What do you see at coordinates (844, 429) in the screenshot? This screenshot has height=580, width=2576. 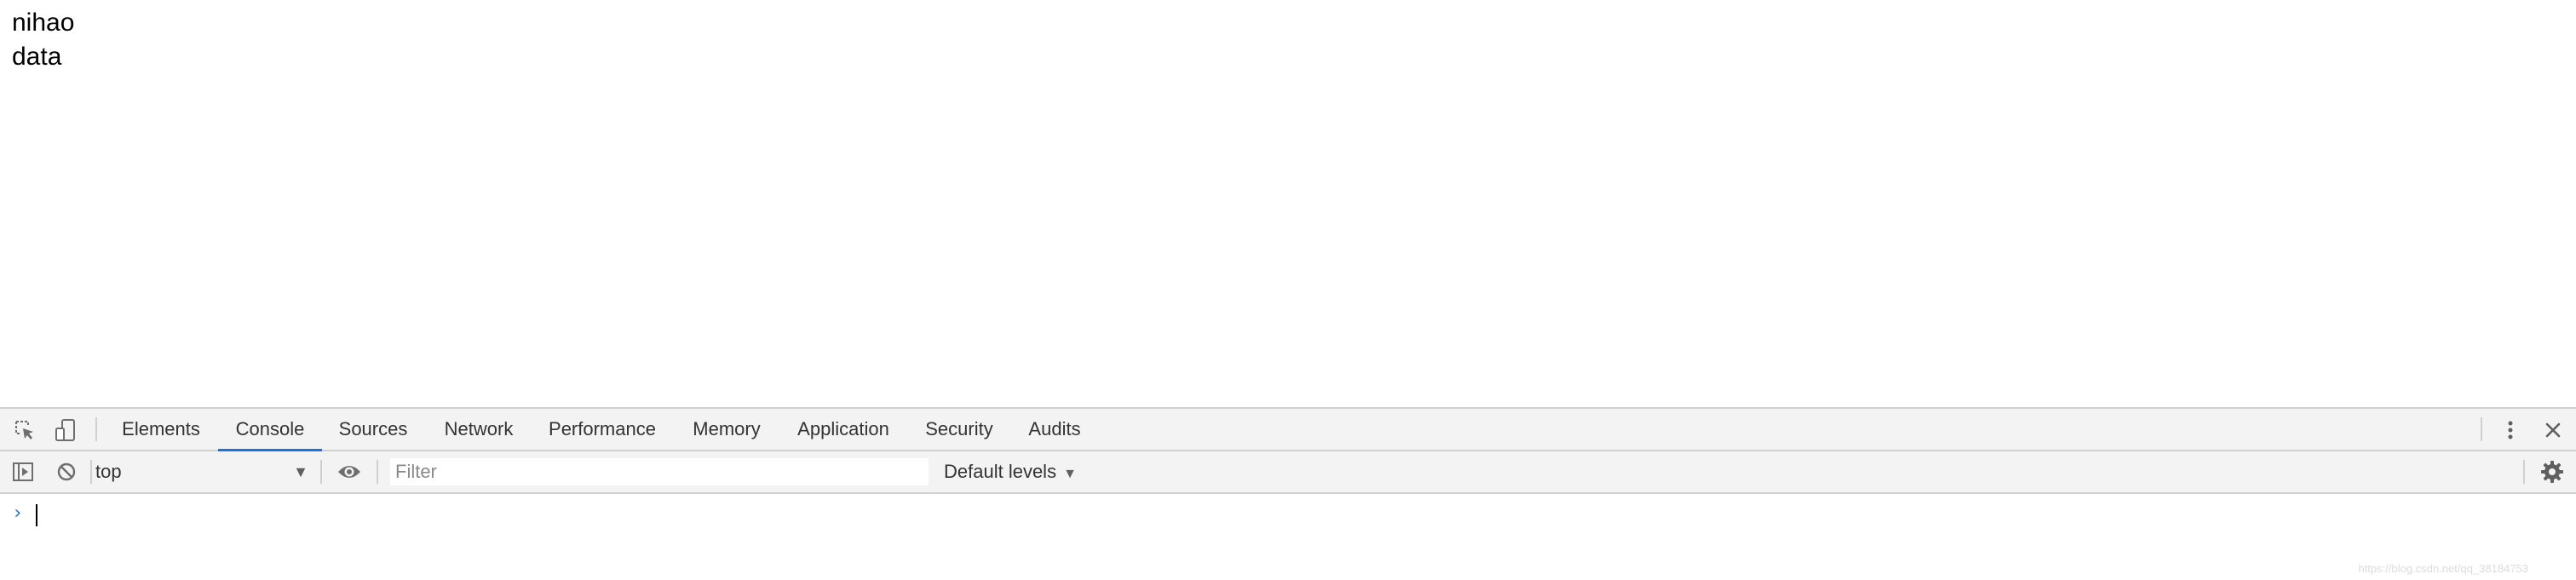 I see `tab-application: Application` at bounding box center [844, 429].